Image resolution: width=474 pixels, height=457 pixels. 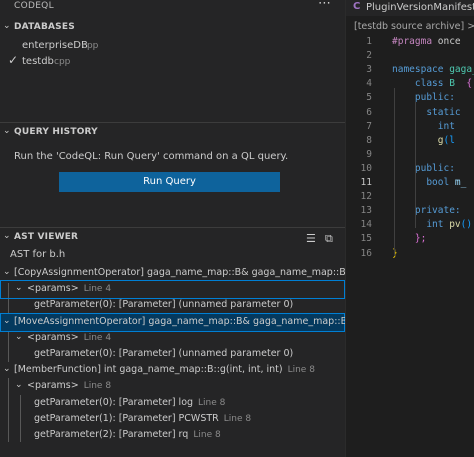 What do you see at coordinates (366, 211) in the screenshot?
I see `line-number: 13` at bounding box center [366, 211].